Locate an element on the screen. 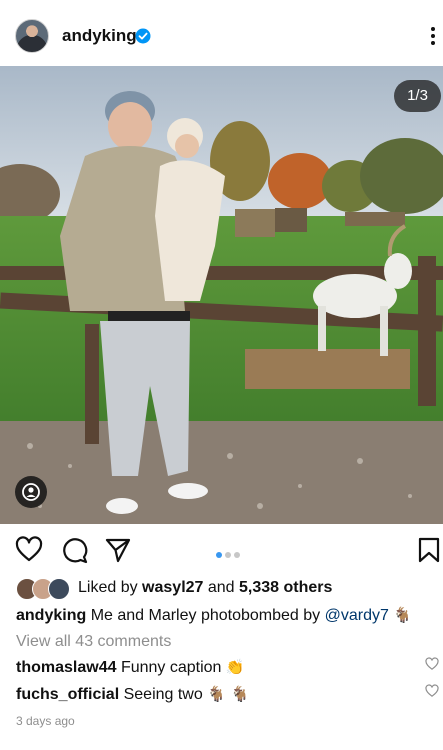  comment-username: fuchs_official is located at coordinates (67, 694).